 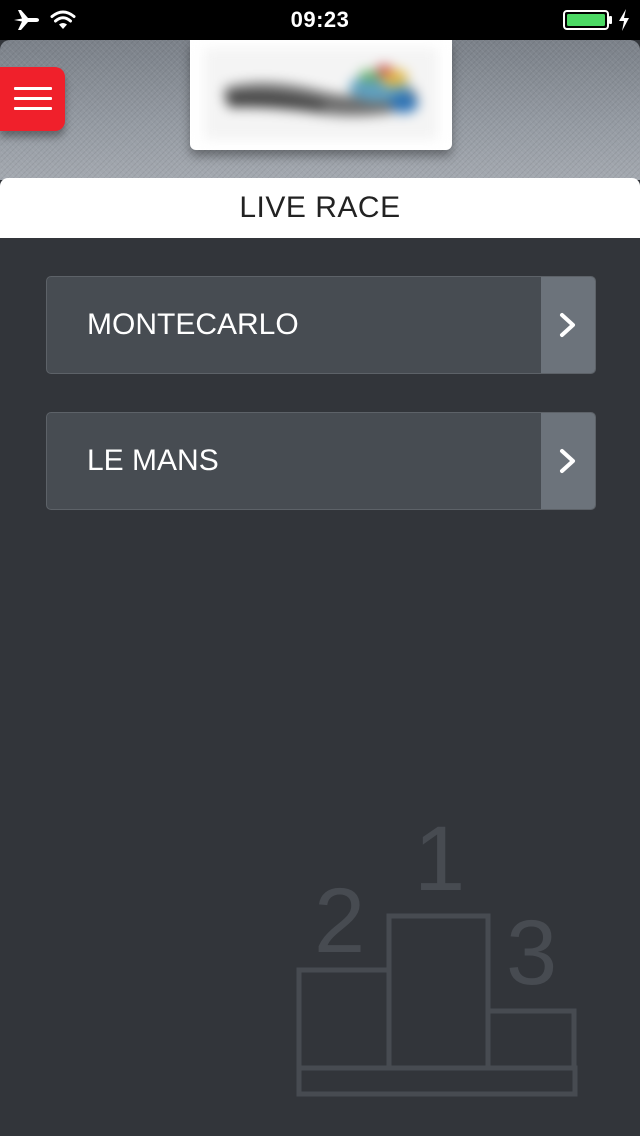 I want to click on podium-icon: 1 2 3, so click(x=437, y=952).